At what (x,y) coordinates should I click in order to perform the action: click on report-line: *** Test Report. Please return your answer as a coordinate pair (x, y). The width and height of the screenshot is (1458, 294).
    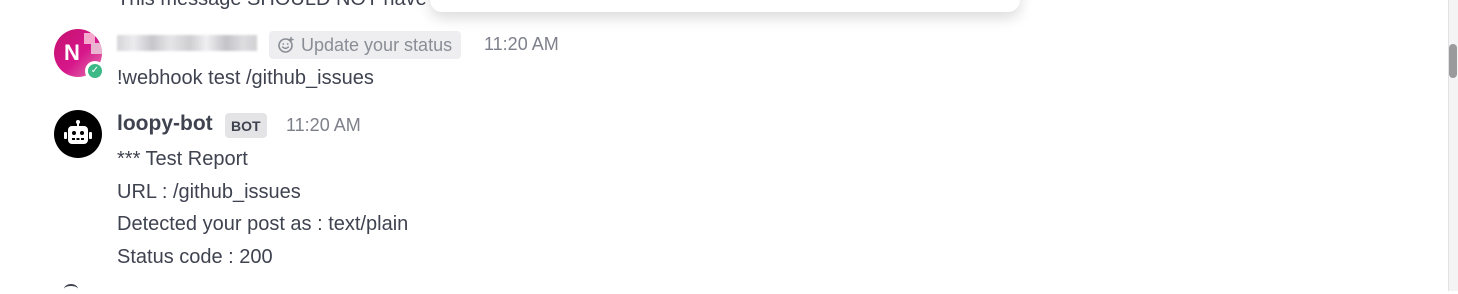
    Looking at the image, I should click on (182, 159).